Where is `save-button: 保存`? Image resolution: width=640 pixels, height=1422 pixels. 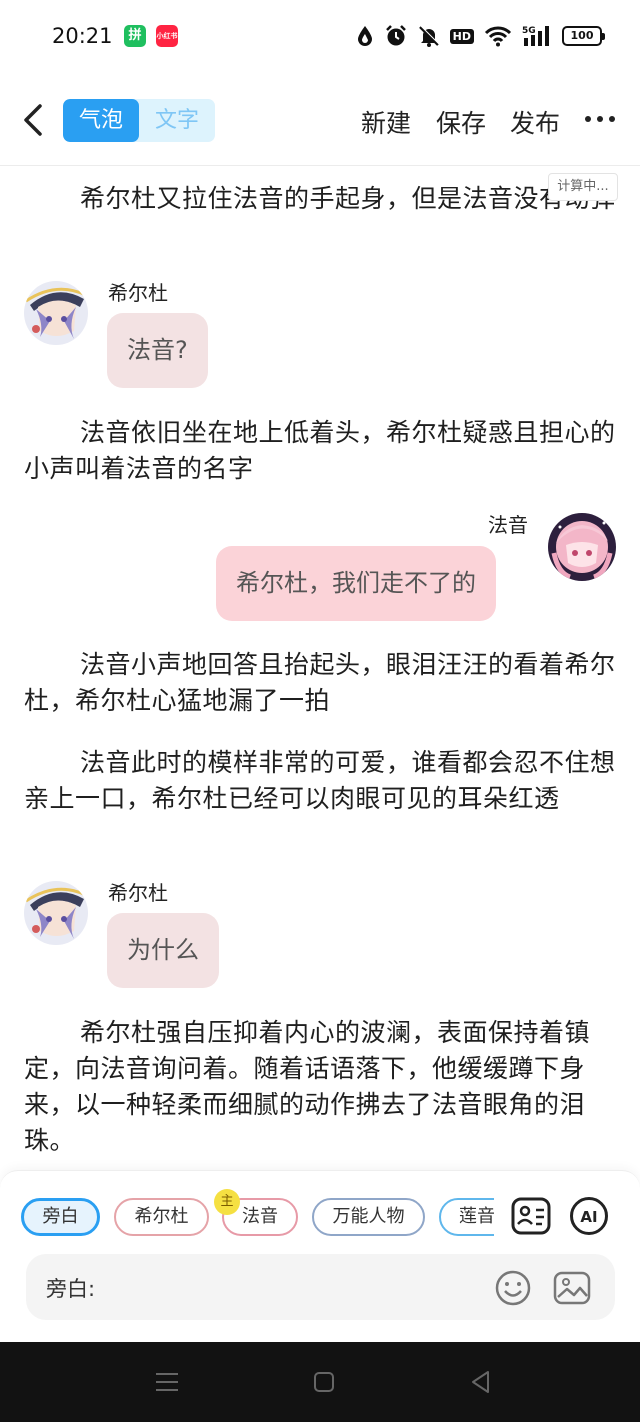
save-button: 保存 is located at coordinates (461, 122).